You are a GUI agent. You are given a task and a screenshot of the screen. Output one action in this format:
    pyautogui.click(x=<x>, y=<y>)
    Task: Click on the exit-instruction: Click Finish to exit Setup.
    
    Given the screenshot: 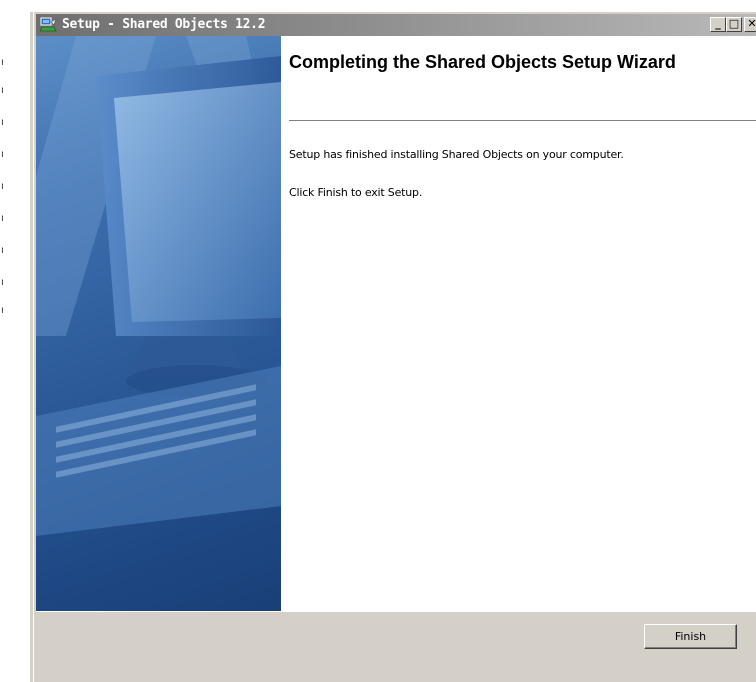 What is the action you would take?
    pyautogui.click(x=356, y=192)
    